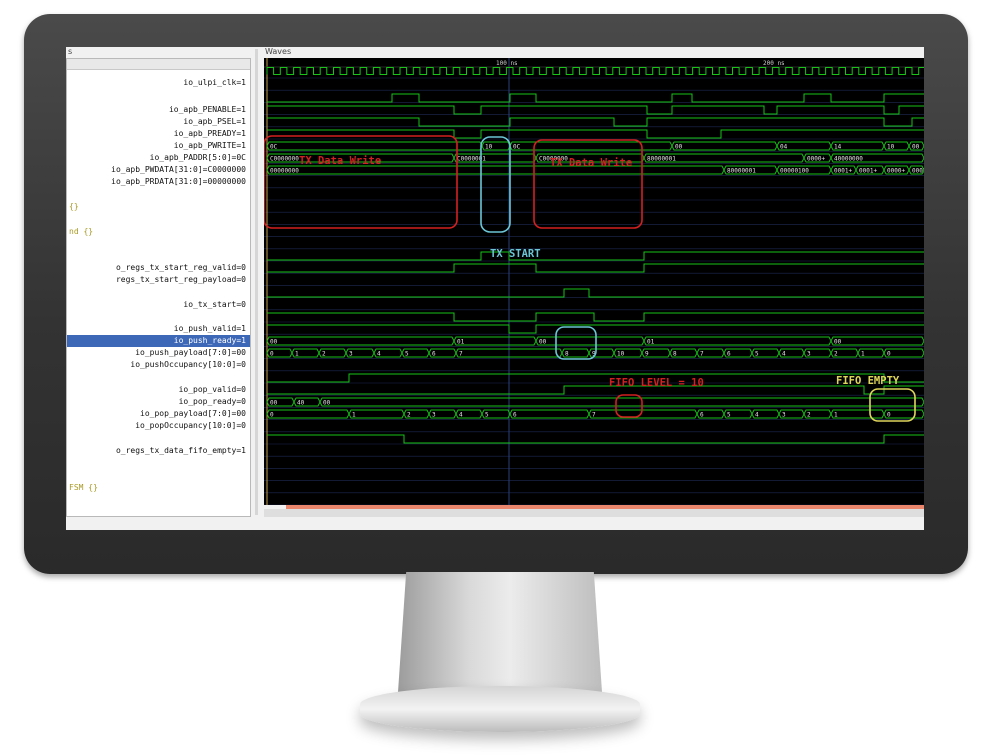 This screenshot has width=1000, height=755. What do you see at coordinates (156, 451) in the screenshot?
I see `signal-row: o_regs_tx_data_fifo_empty=1` at bounding box center [156, 451].